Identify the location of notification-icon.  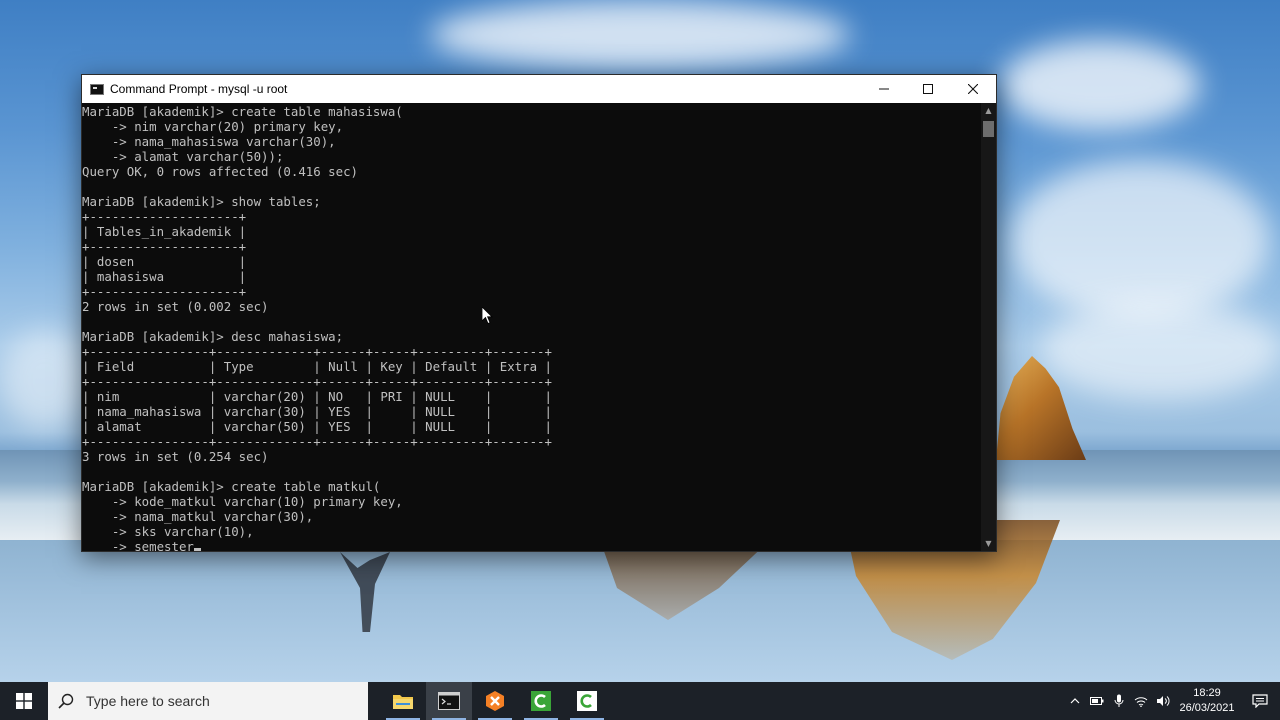
(1260, 701).